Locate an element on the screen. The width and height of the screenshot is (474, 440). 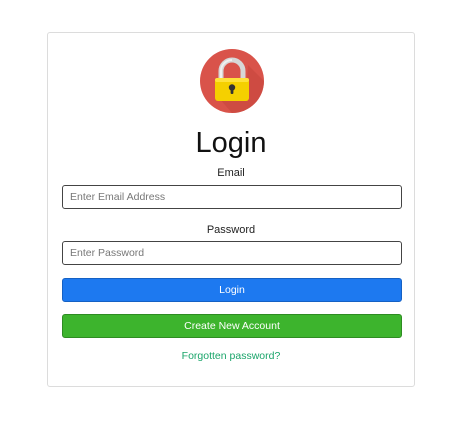
login-button: Login is located at coordinates (232, 290).